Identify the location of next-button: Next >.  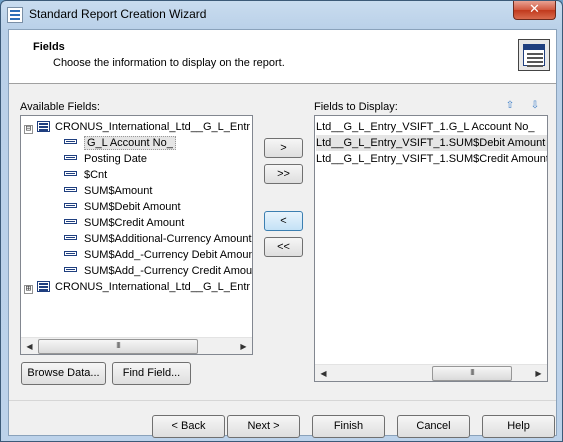
(263, 426).